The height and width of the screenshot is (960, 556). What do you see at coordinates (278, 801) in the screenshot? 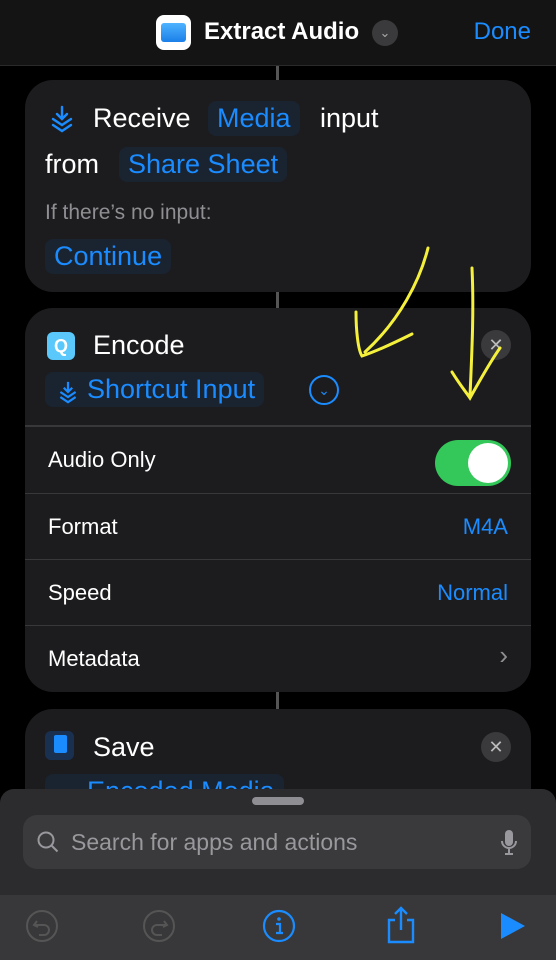
I see `sheet-grabber` at bounding box center [278, 801].